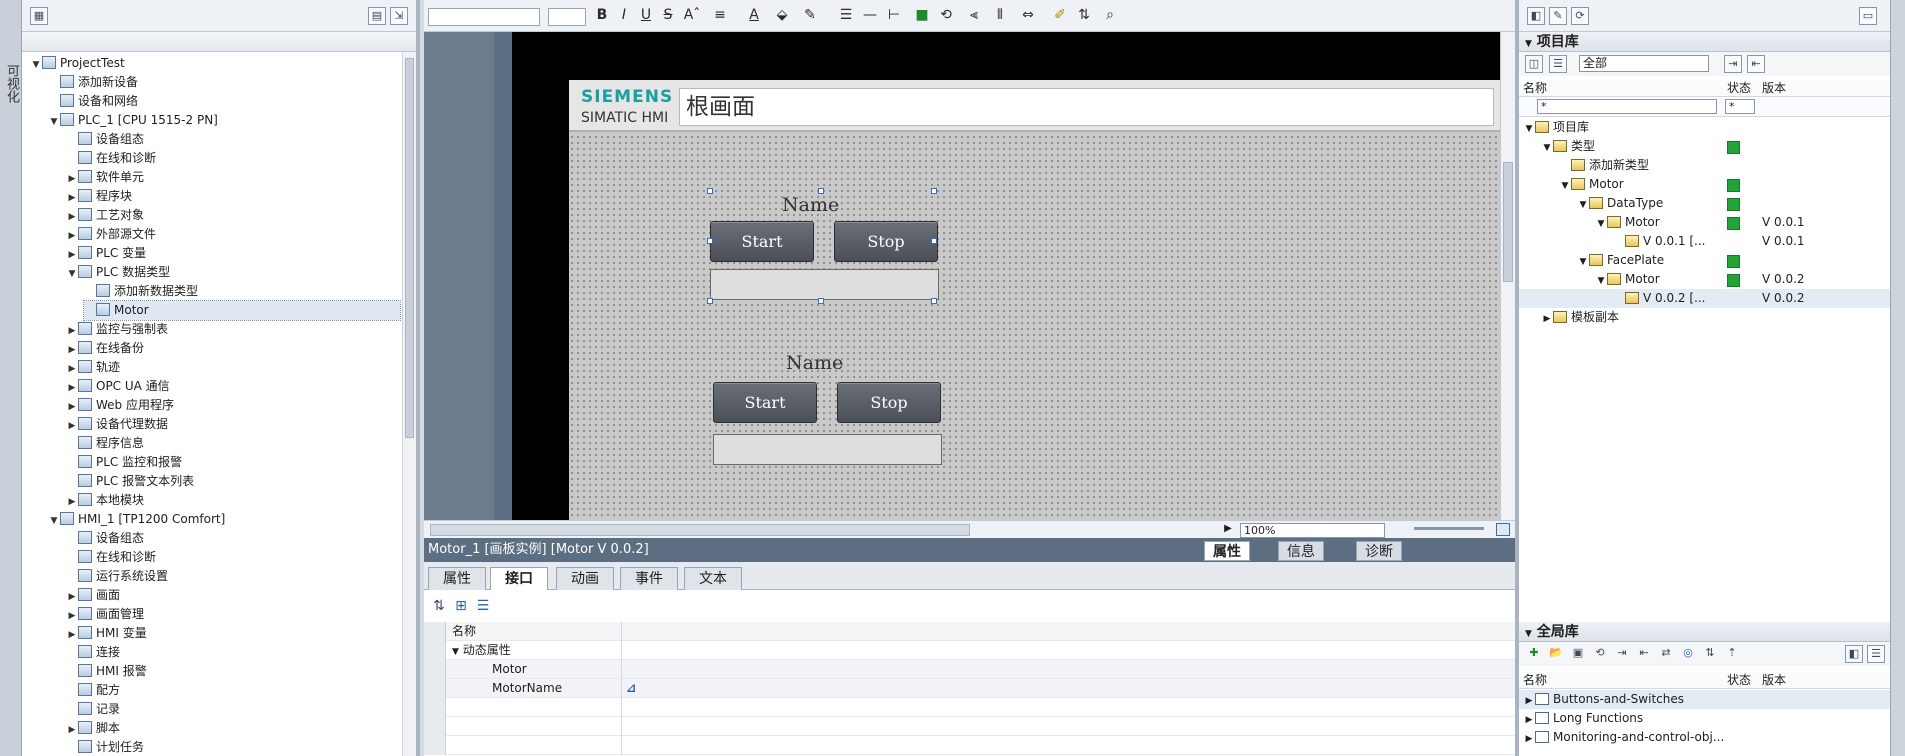  Describe the element at coordinates (754, 15) in the screenshot. I see `font-color-button: A` at that location.